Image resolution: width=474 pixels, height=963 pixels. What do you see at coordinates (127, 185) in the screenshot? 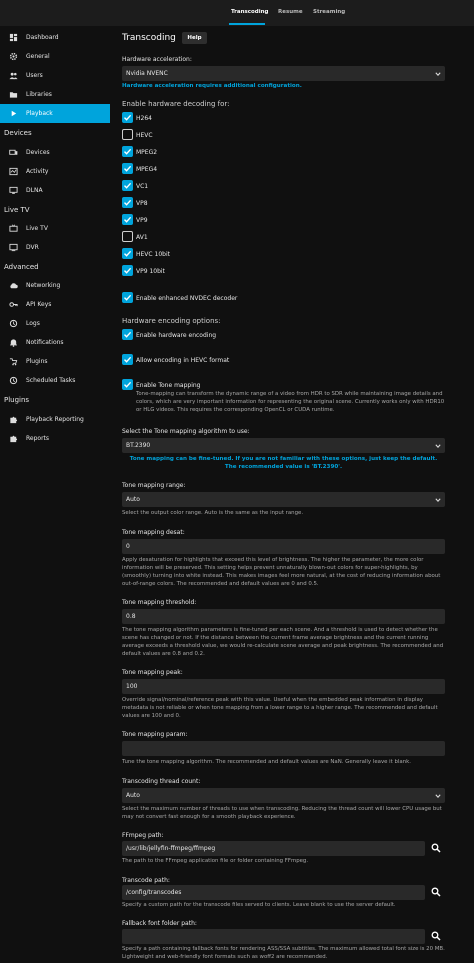
I see `decoder-checkbox-vc1` at bounding box center [127, 185].